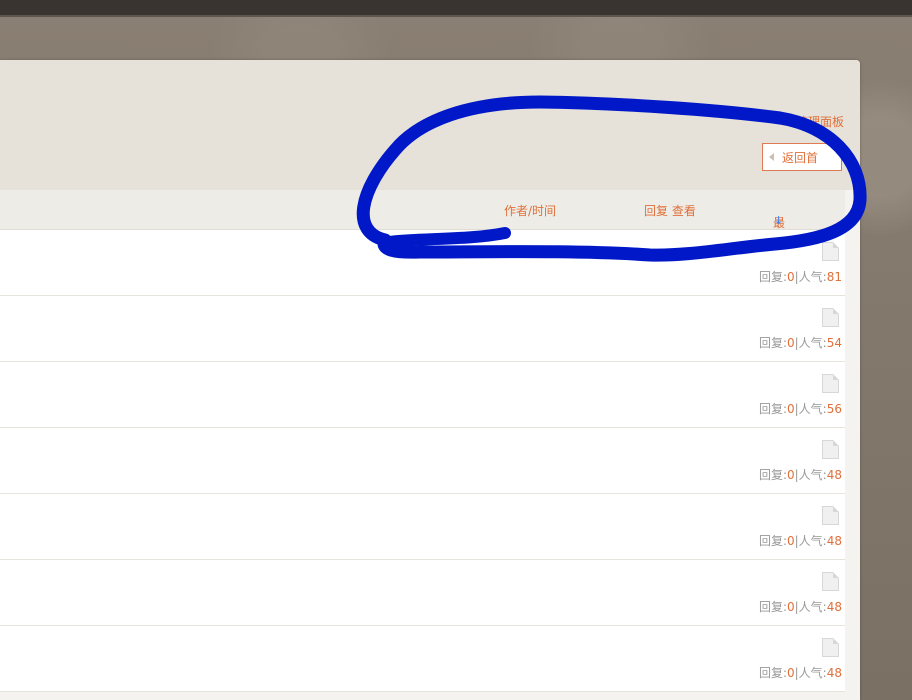 This screenshot has height=700, width=912. Describe the element at coordinates (530, 210) in the screenshot. I see `column-author-time: 作者/时间` at that location.